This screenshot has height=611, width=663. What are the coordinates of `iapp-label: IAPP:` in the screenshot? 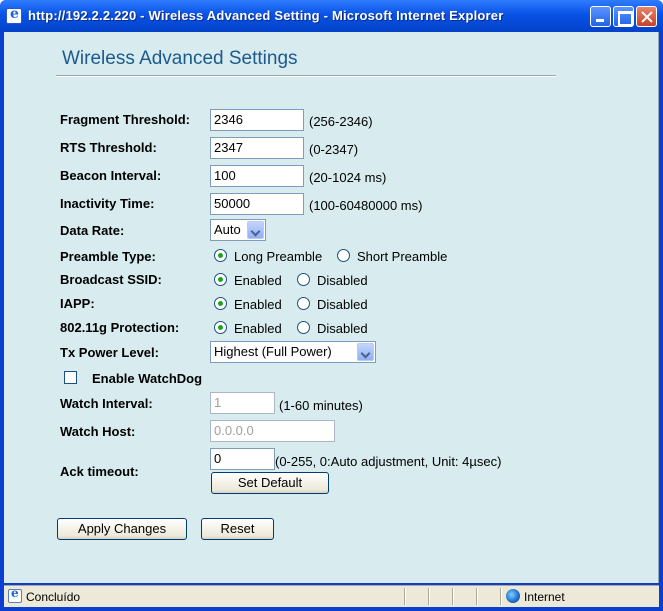 It's located at (77, 303).